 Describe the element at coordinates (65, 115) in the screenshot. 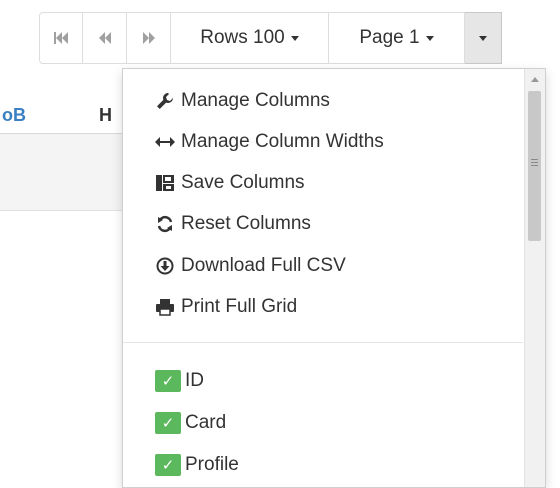

I see `grid-header: oB H` at that location.